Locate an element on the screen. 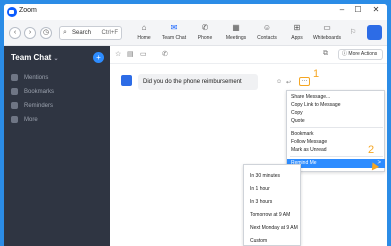  reaction-icon: ☺ is located at coordinates (279, 82).